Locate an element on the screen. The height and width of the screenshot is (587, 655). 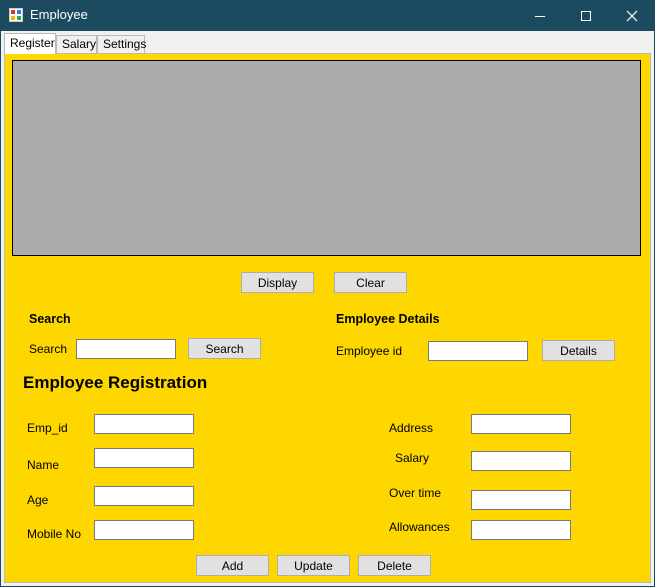
search-input is located at coordinates (126, 349).